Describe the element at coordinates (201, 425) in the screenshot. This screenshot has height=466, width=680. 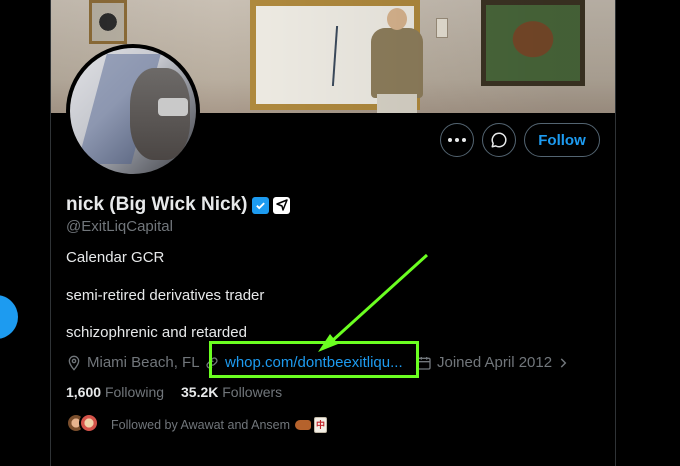
I see `followed-by-text: Followed by Awawat and Ansem` at that location.